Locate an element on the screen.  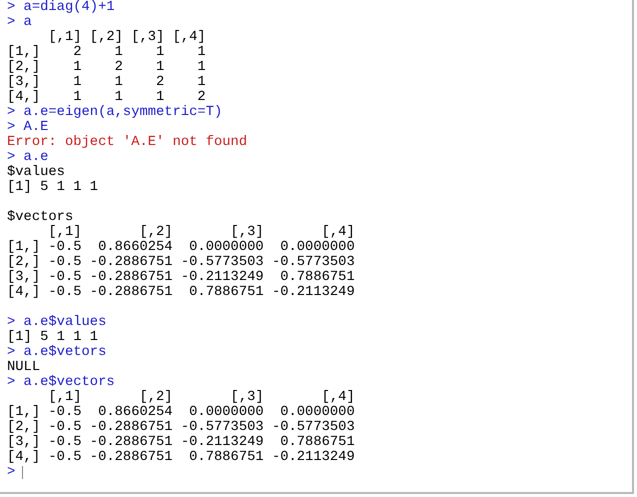
console-command: > a is located at coordinates (19, 22).